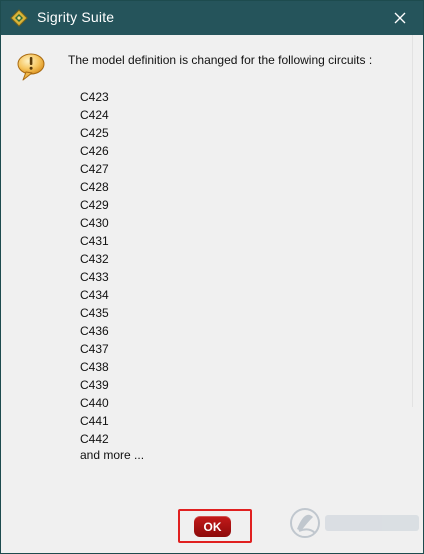 The image size is (424, 554). I want to click on list-item: C438, so click(94, 367).